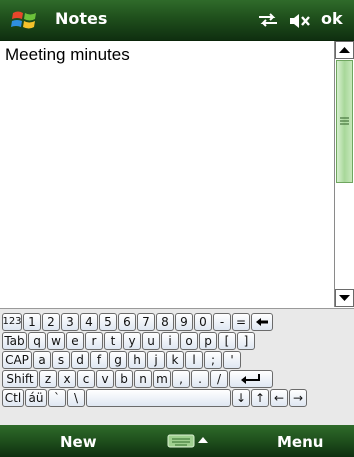  What do you see at coordinates (75, 341) in the screenshot?
I see `key-e: e` at bounding box center [75, 341].